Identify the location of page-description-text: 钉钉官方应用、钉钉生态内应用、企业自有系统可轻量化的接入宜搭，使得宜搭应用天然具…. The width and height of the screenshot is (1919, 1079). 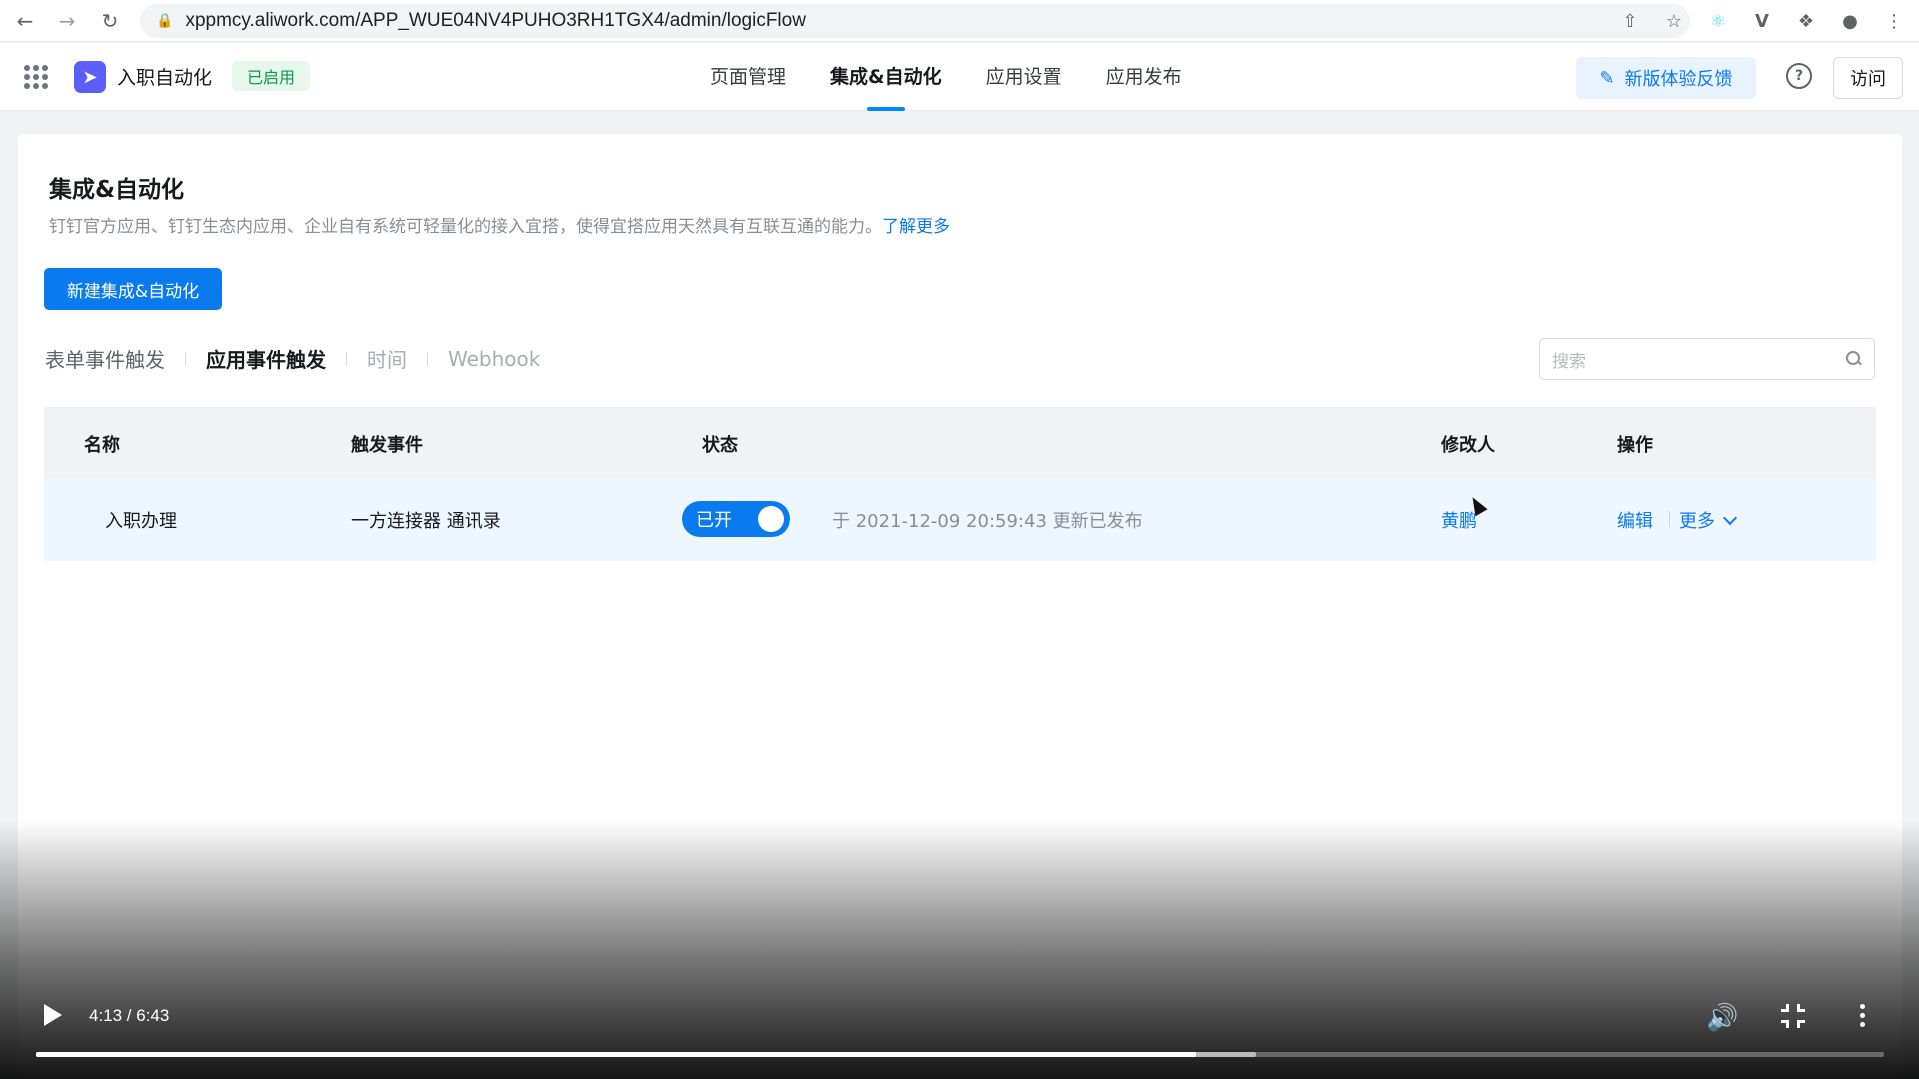
(465, 227).